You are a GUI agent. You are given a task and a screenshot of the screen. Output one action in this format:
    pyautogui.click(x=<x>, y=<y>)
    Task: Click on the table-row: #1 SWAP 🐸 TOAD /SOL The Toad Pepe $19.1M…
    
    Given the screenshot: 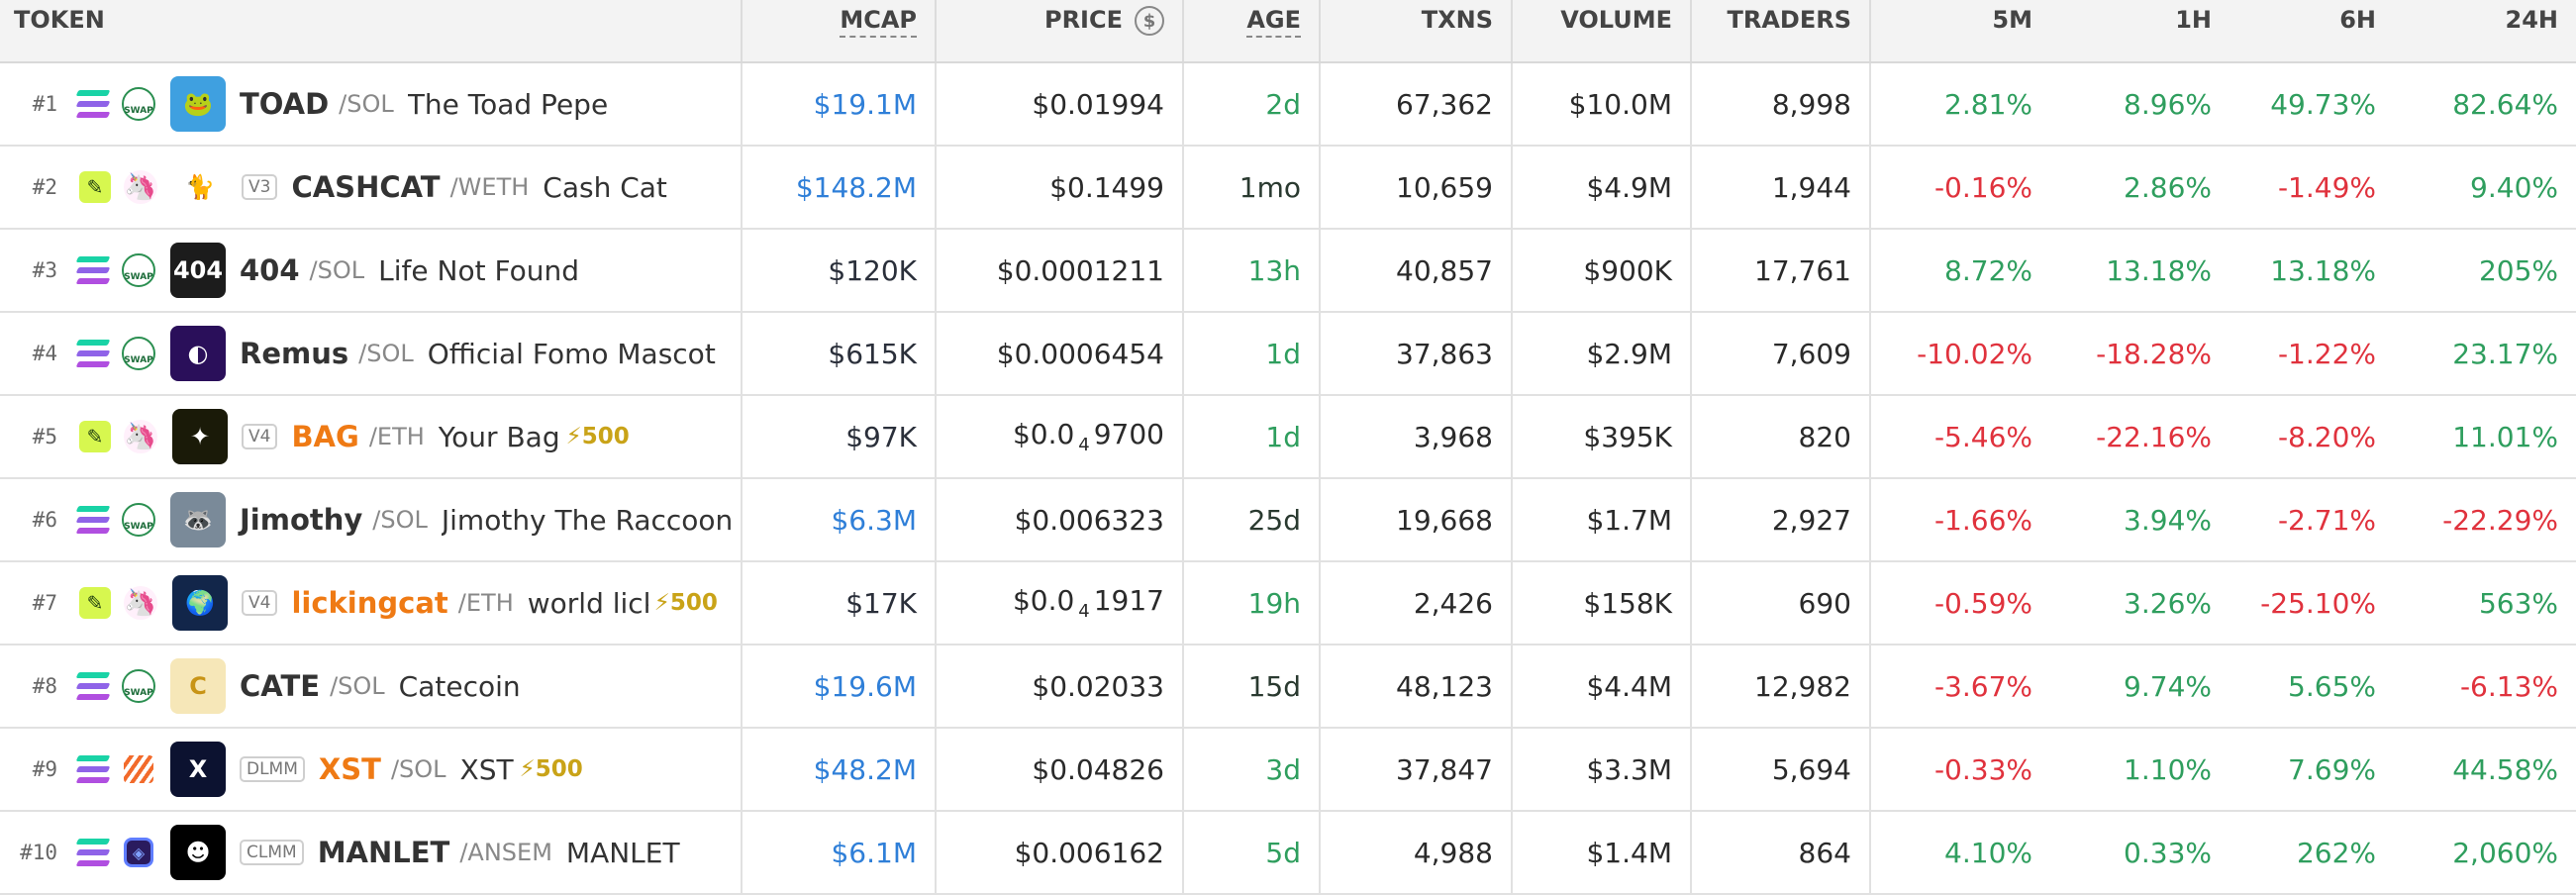 What is the action you would take?
    pyautogui.click(x=1288, y=105)
    